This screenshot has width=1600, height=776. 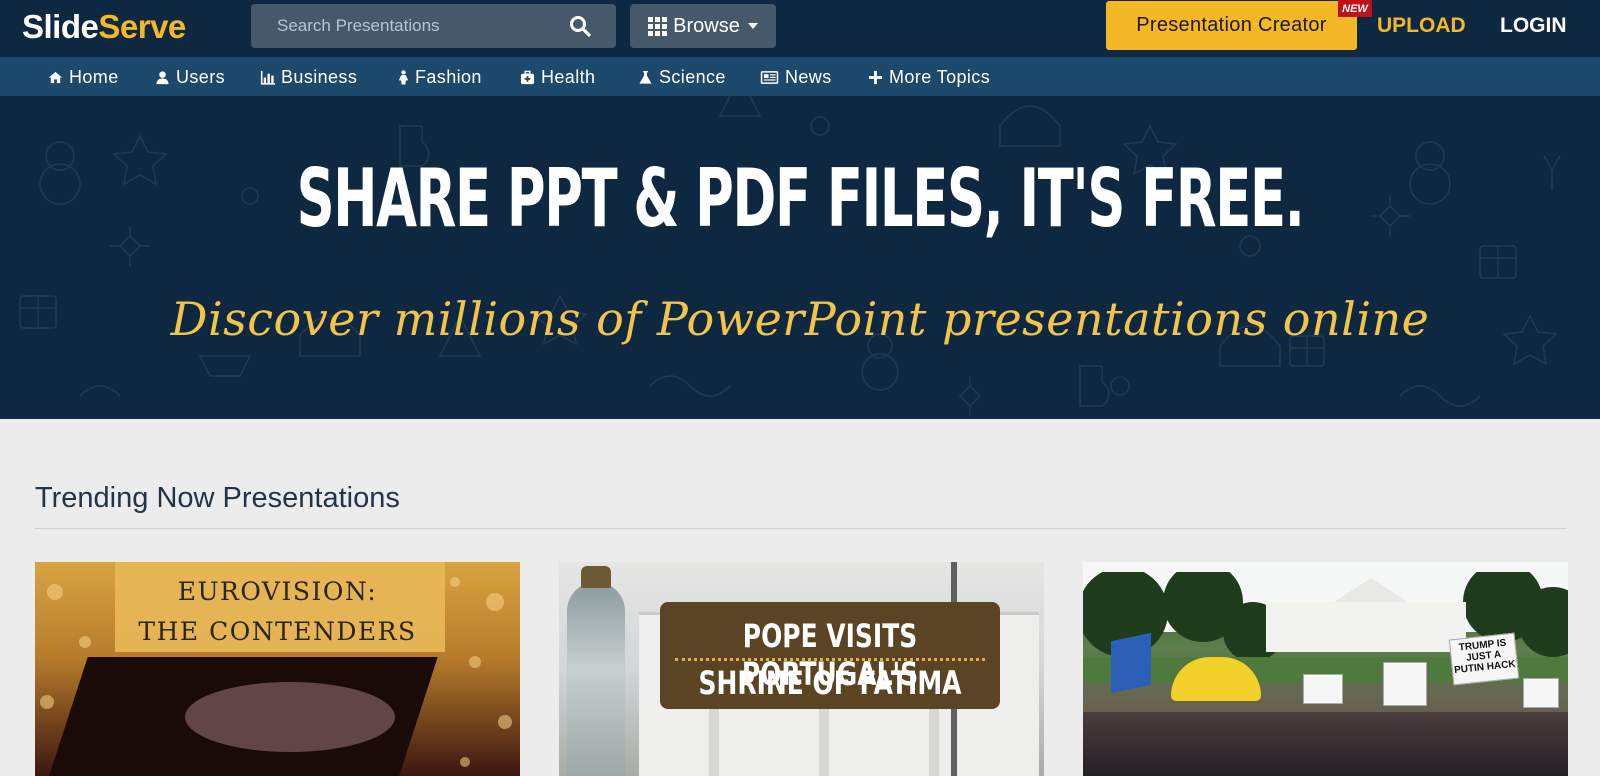 I want to click on plus-icon, so click(x=875, y=77).